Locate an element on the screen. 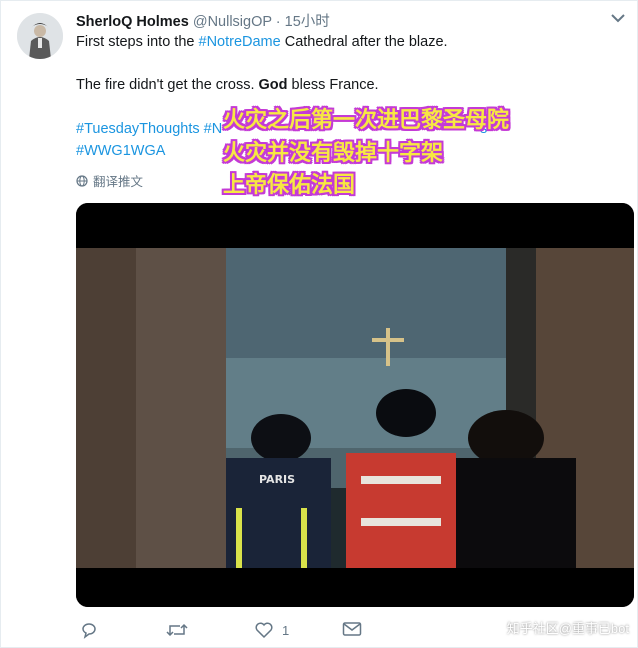 This screenshot has height=648, width=638. hashtag-tuesdaythoughts: #TuesdayThoughts is located at coordinates (138, 129).